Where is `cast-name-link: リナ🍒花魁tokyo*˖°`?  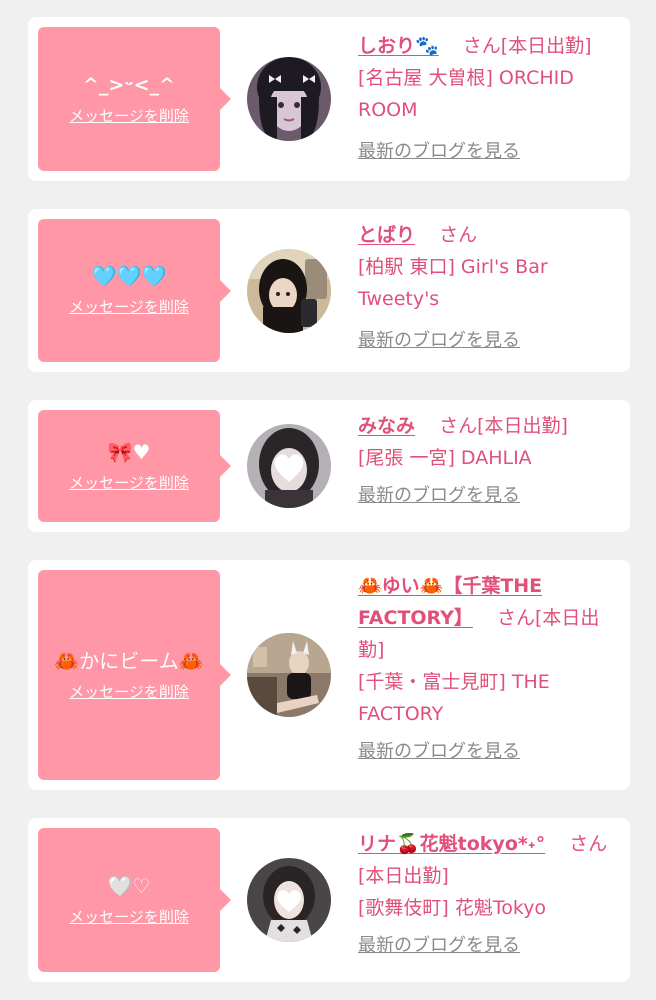 cast-name-link: リナ🍒花魁tokyo*˖° is located at coordinates (451, 844).